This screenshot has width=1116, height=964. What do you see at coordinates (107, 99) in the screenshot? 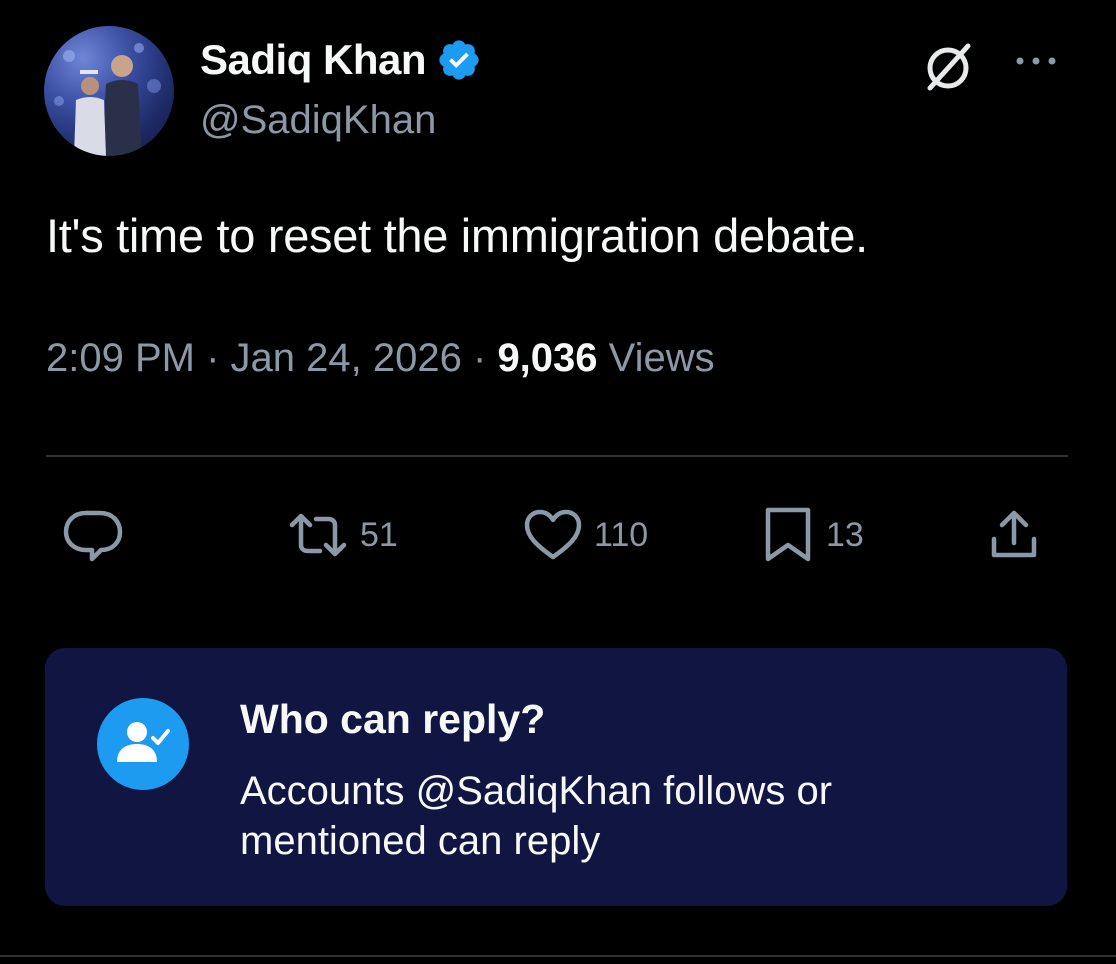
I see `avatar-photo` at bounding box center [107, 99].